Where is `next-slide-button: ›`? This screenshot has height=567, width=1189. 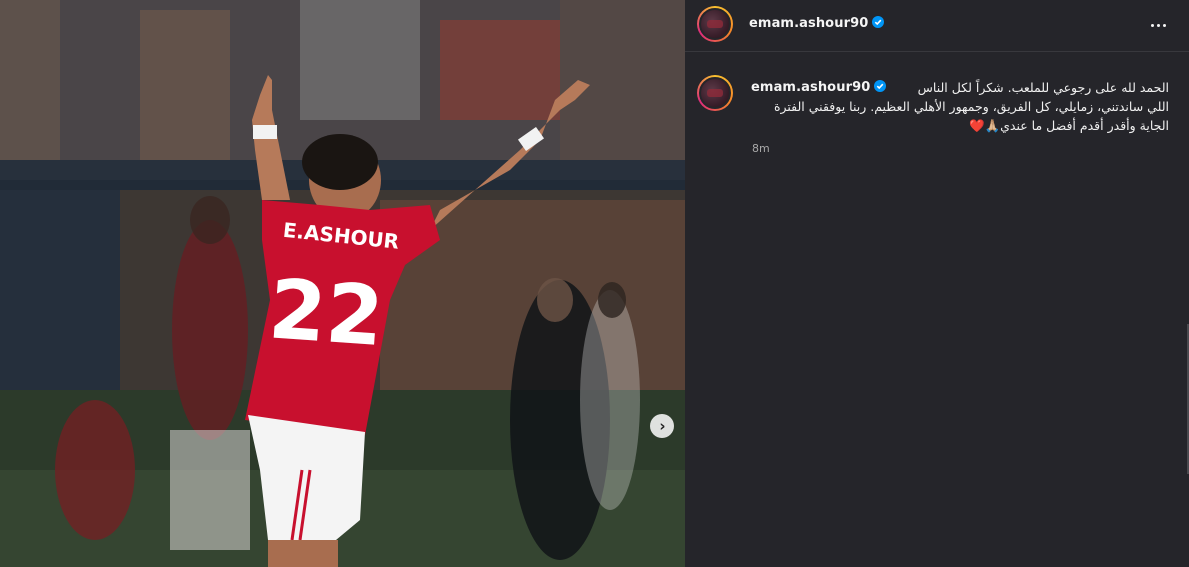 next-slide-button: › is located at coordinates (662, 426).